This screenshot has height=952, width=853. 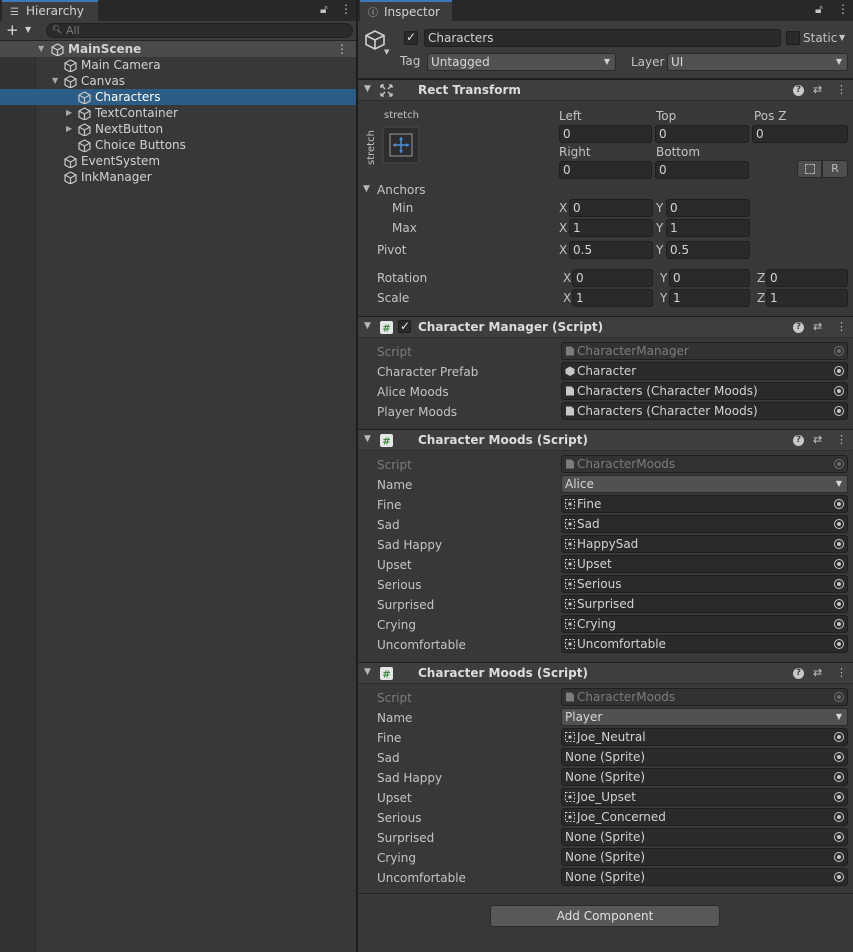 What do you see at coordinates (704, 837) in the screenshot?
I see `sprite-field-surprised: None (Sprite)` at bounding box center [704, 837].